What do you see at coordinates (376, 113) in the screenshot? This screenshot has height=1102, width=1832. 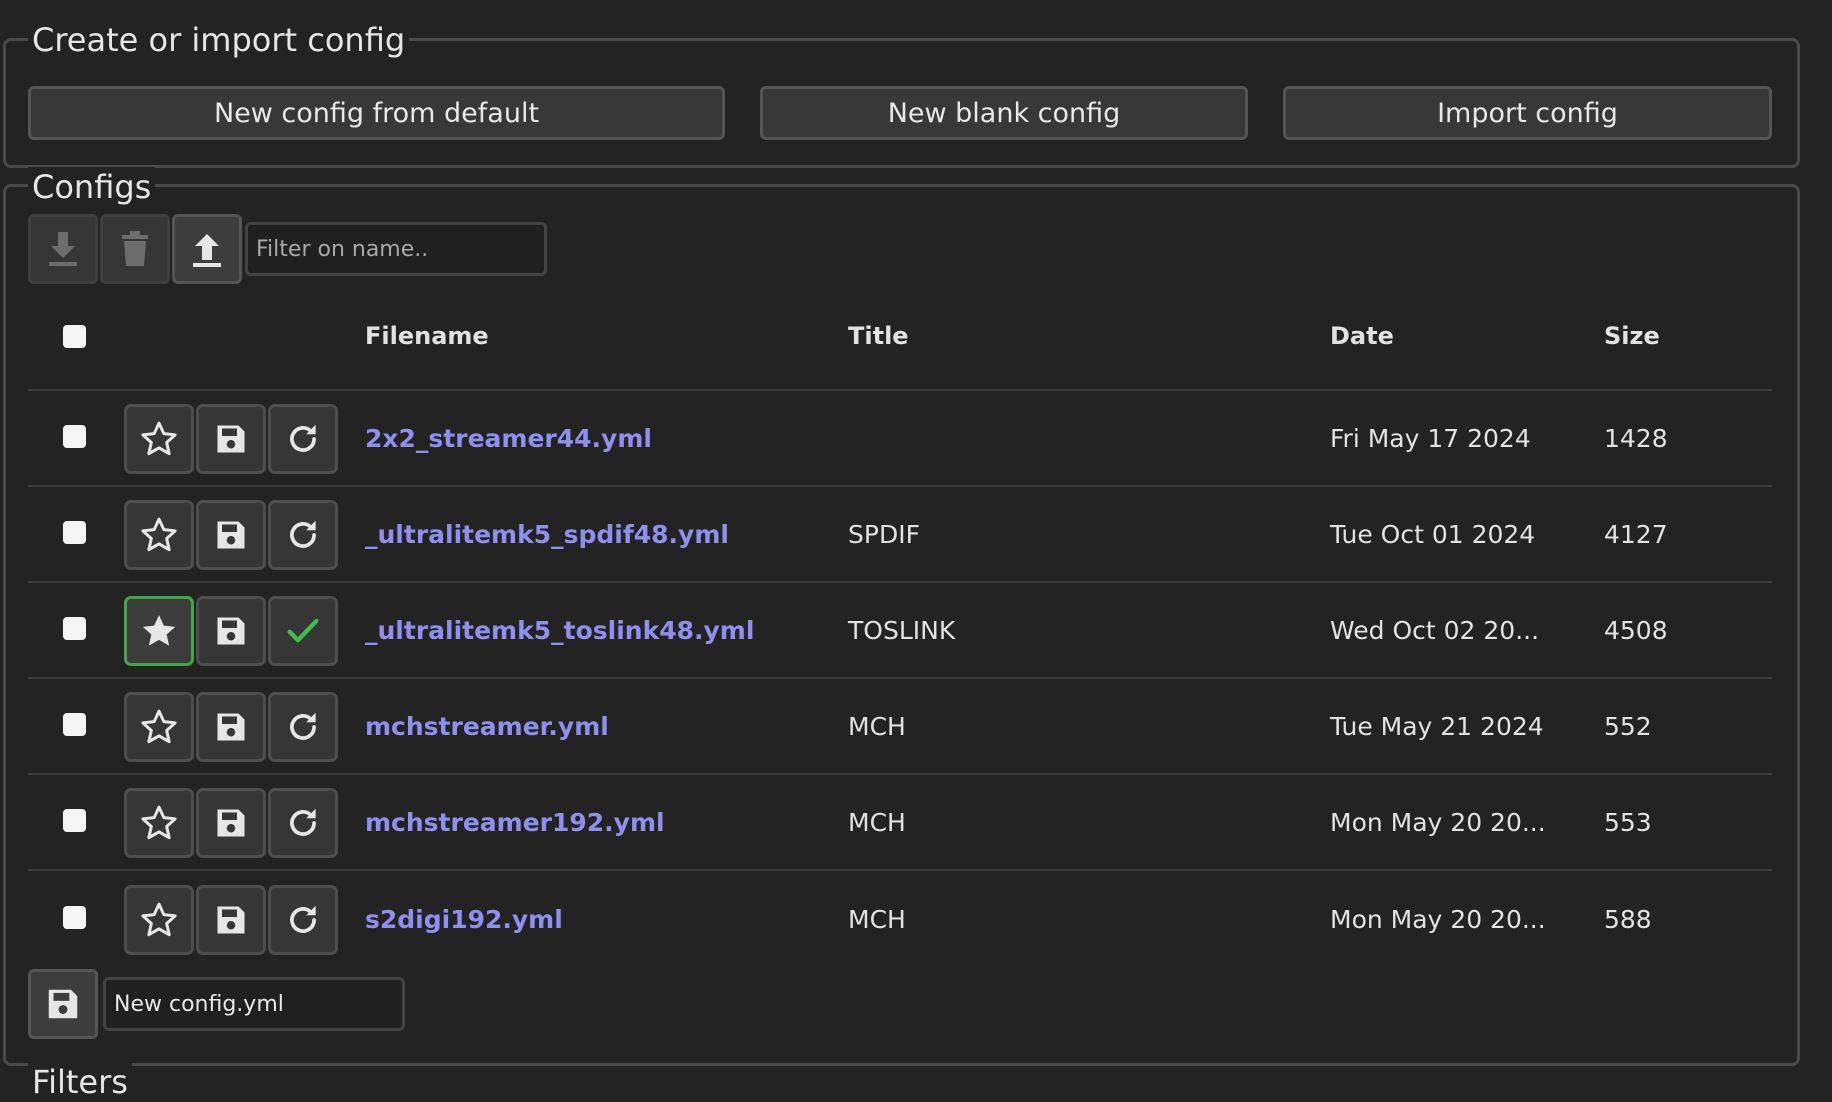 I see `new-config-from-default-button: New config from default` at bounding box center [376, 113].